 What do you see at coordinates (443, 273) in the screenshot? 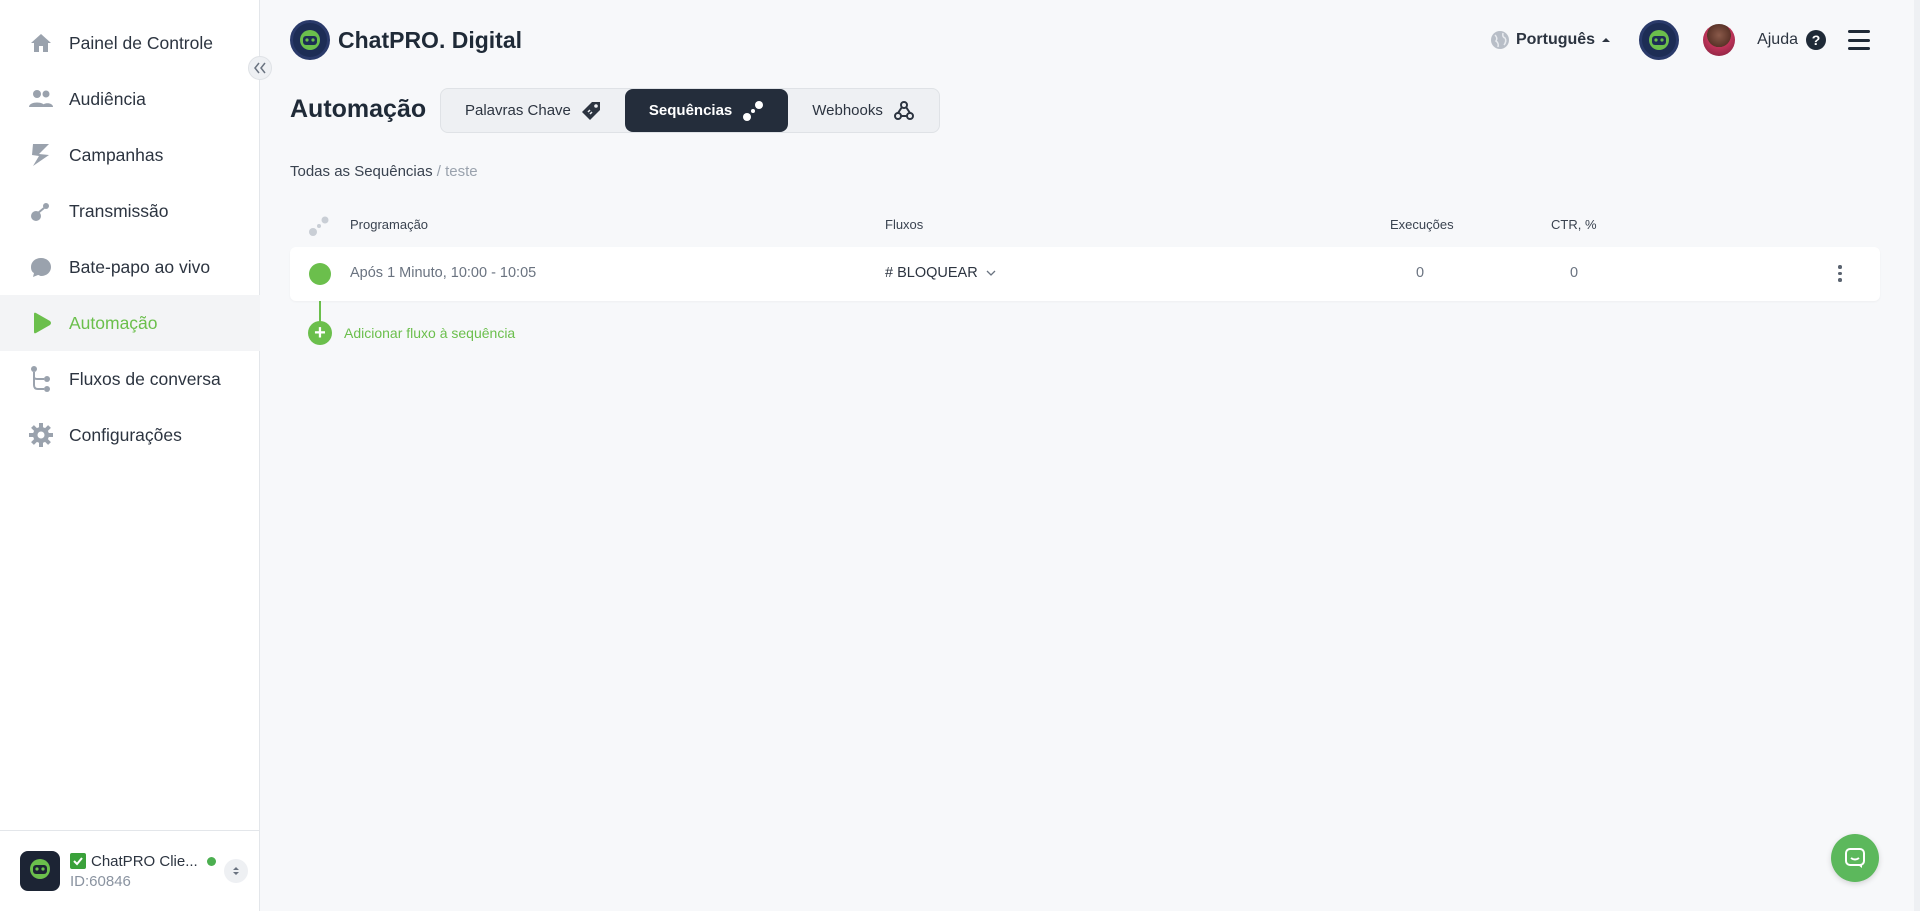
I see `schedule-cell: Após 1 Minuto, 10:00 - 10:05` at bounding box center [443, 273].